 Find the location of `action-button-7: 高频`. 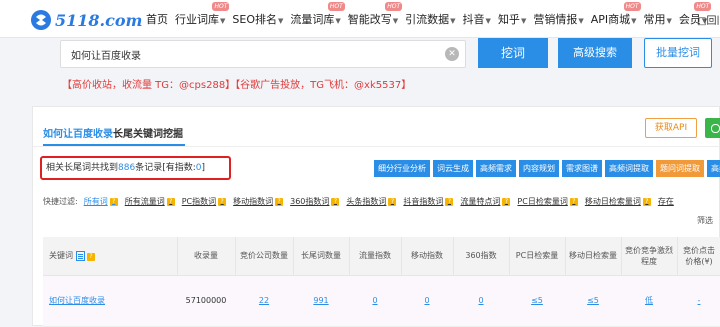

action-button-7: 高频 is located at coordinates (713, 168).